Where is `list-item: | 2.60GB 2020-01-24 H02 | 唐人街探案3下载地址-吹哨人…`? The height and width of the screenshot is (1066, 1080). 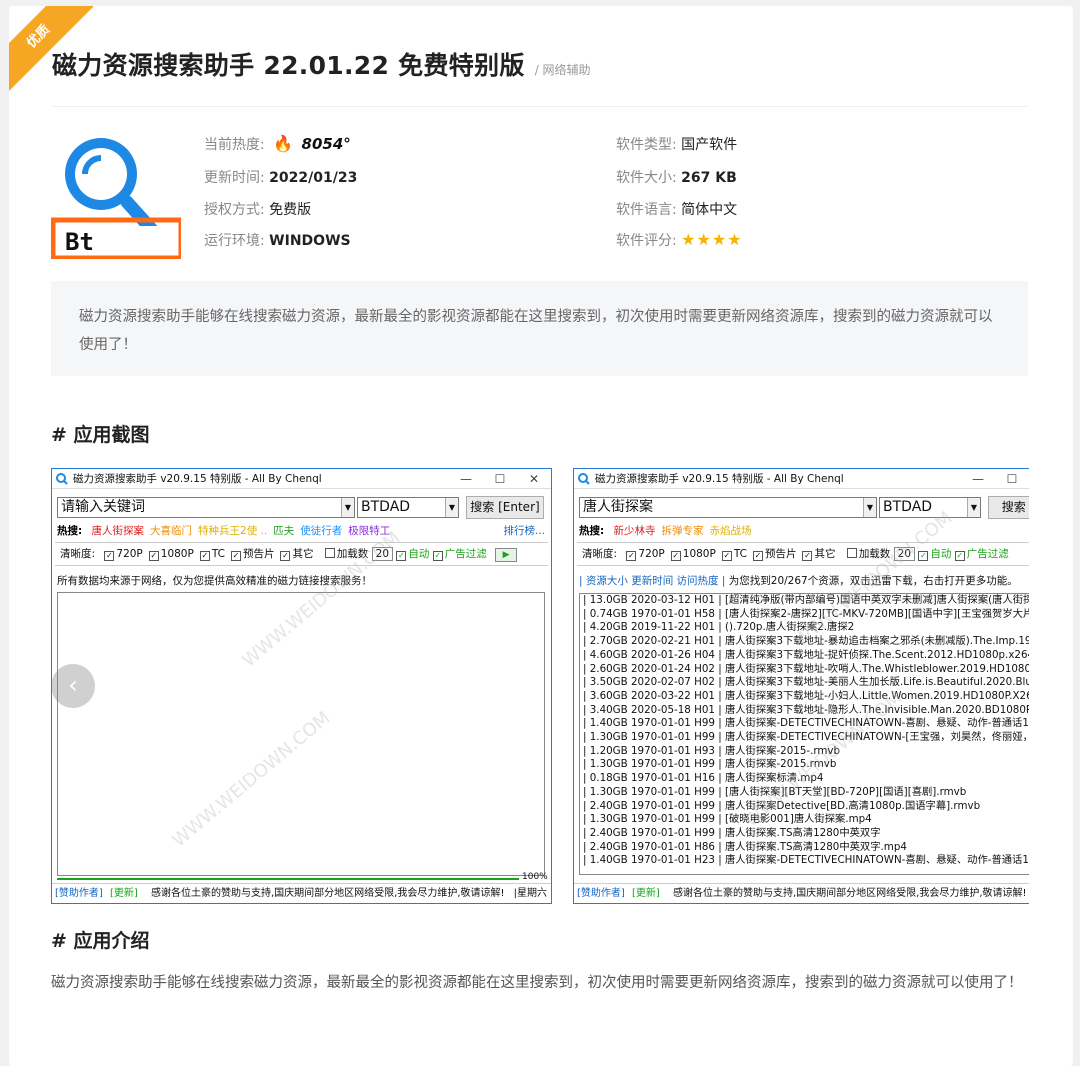 list-item: | 2.60GB 2020-01-24 H02 | 唐人街探案3下载地址-吹哨人… is located at coordinates (804, 670).